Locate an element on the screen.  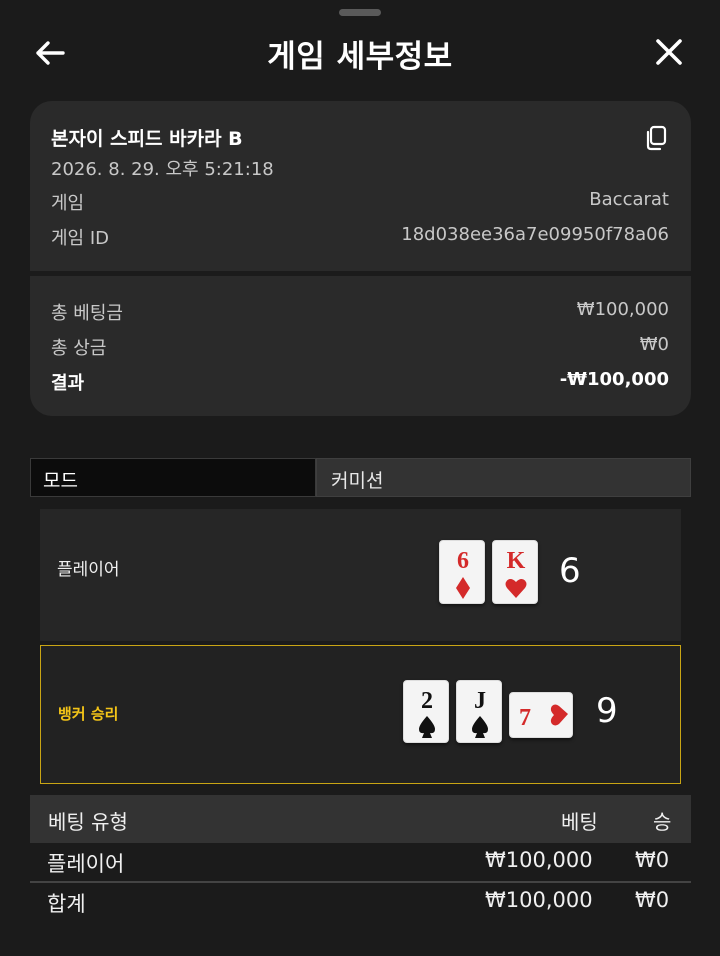
card-rank: K is located at coordinates (516, 561).